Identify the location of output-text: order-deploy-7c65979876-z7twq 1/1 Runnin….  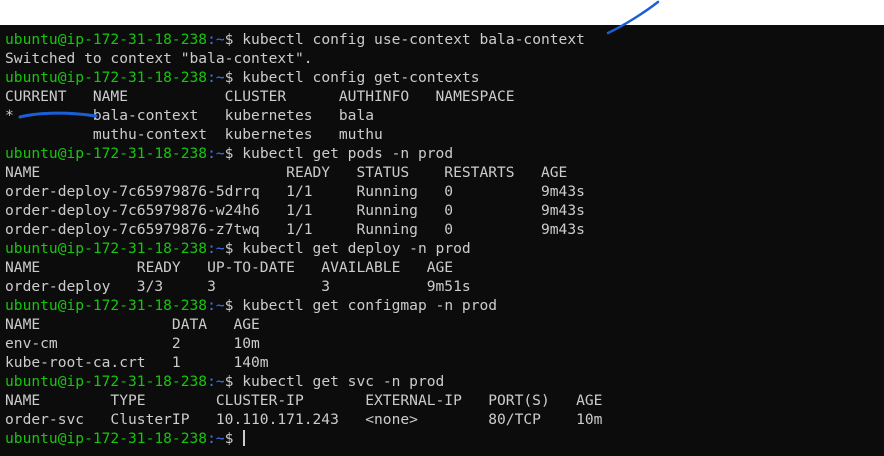
(295, 229).